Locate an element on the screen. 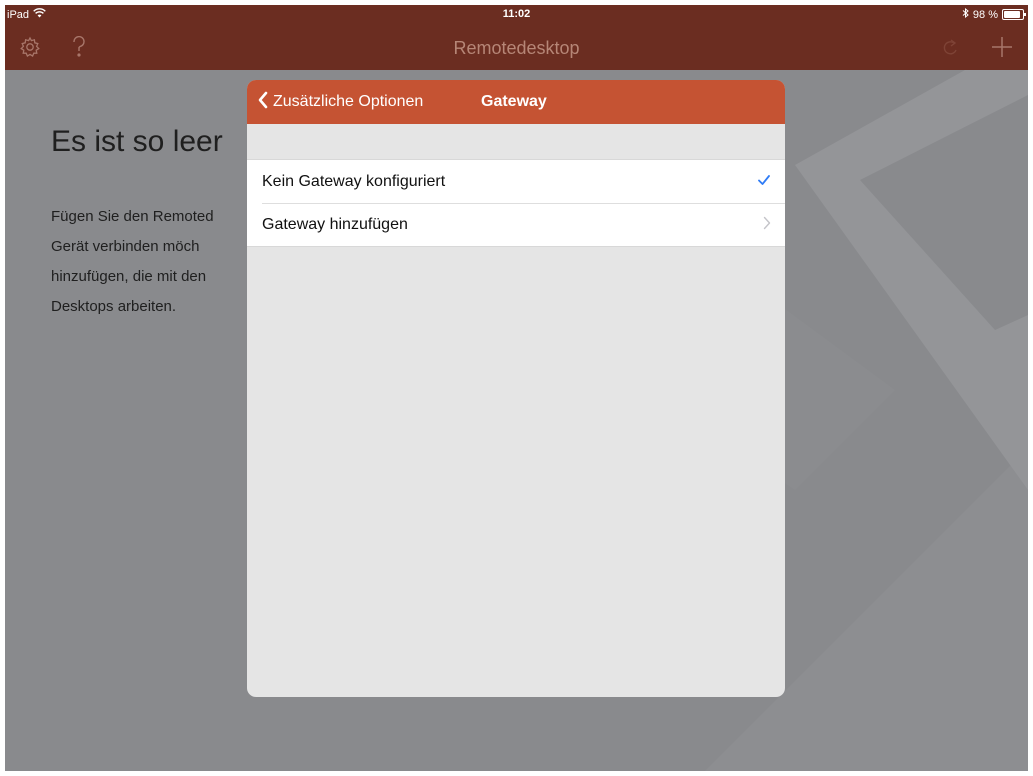 The height and width of the screenshot is (776, 1033). refresh-icon is located at coordinates (951, 49).